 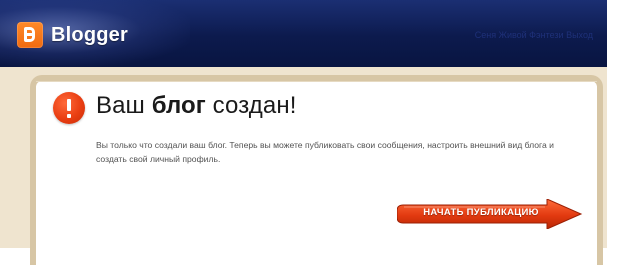 What do you see at coordinates (69, 108) in the screenshot?
I see `exclamation-icon` at bounding box center [69, 108].